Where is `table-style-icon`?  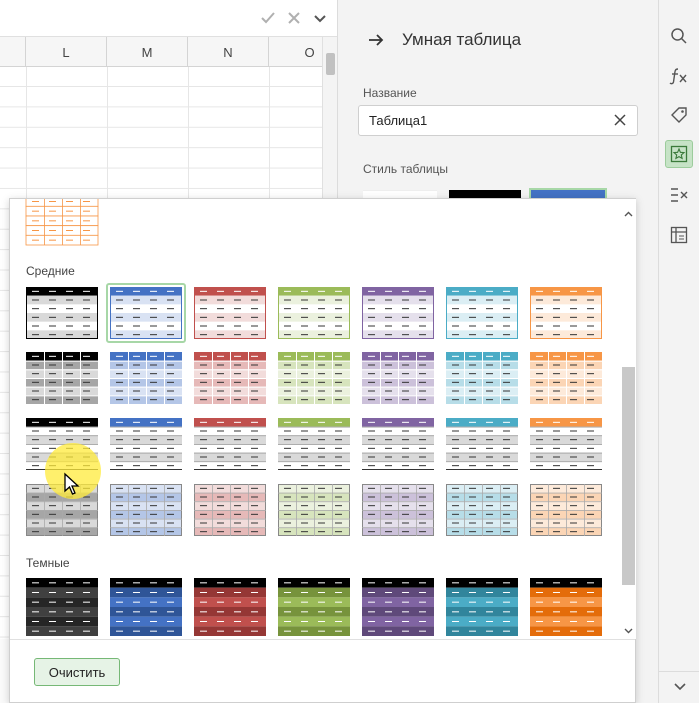 table-style-icon is located at coordinates (679, 154).